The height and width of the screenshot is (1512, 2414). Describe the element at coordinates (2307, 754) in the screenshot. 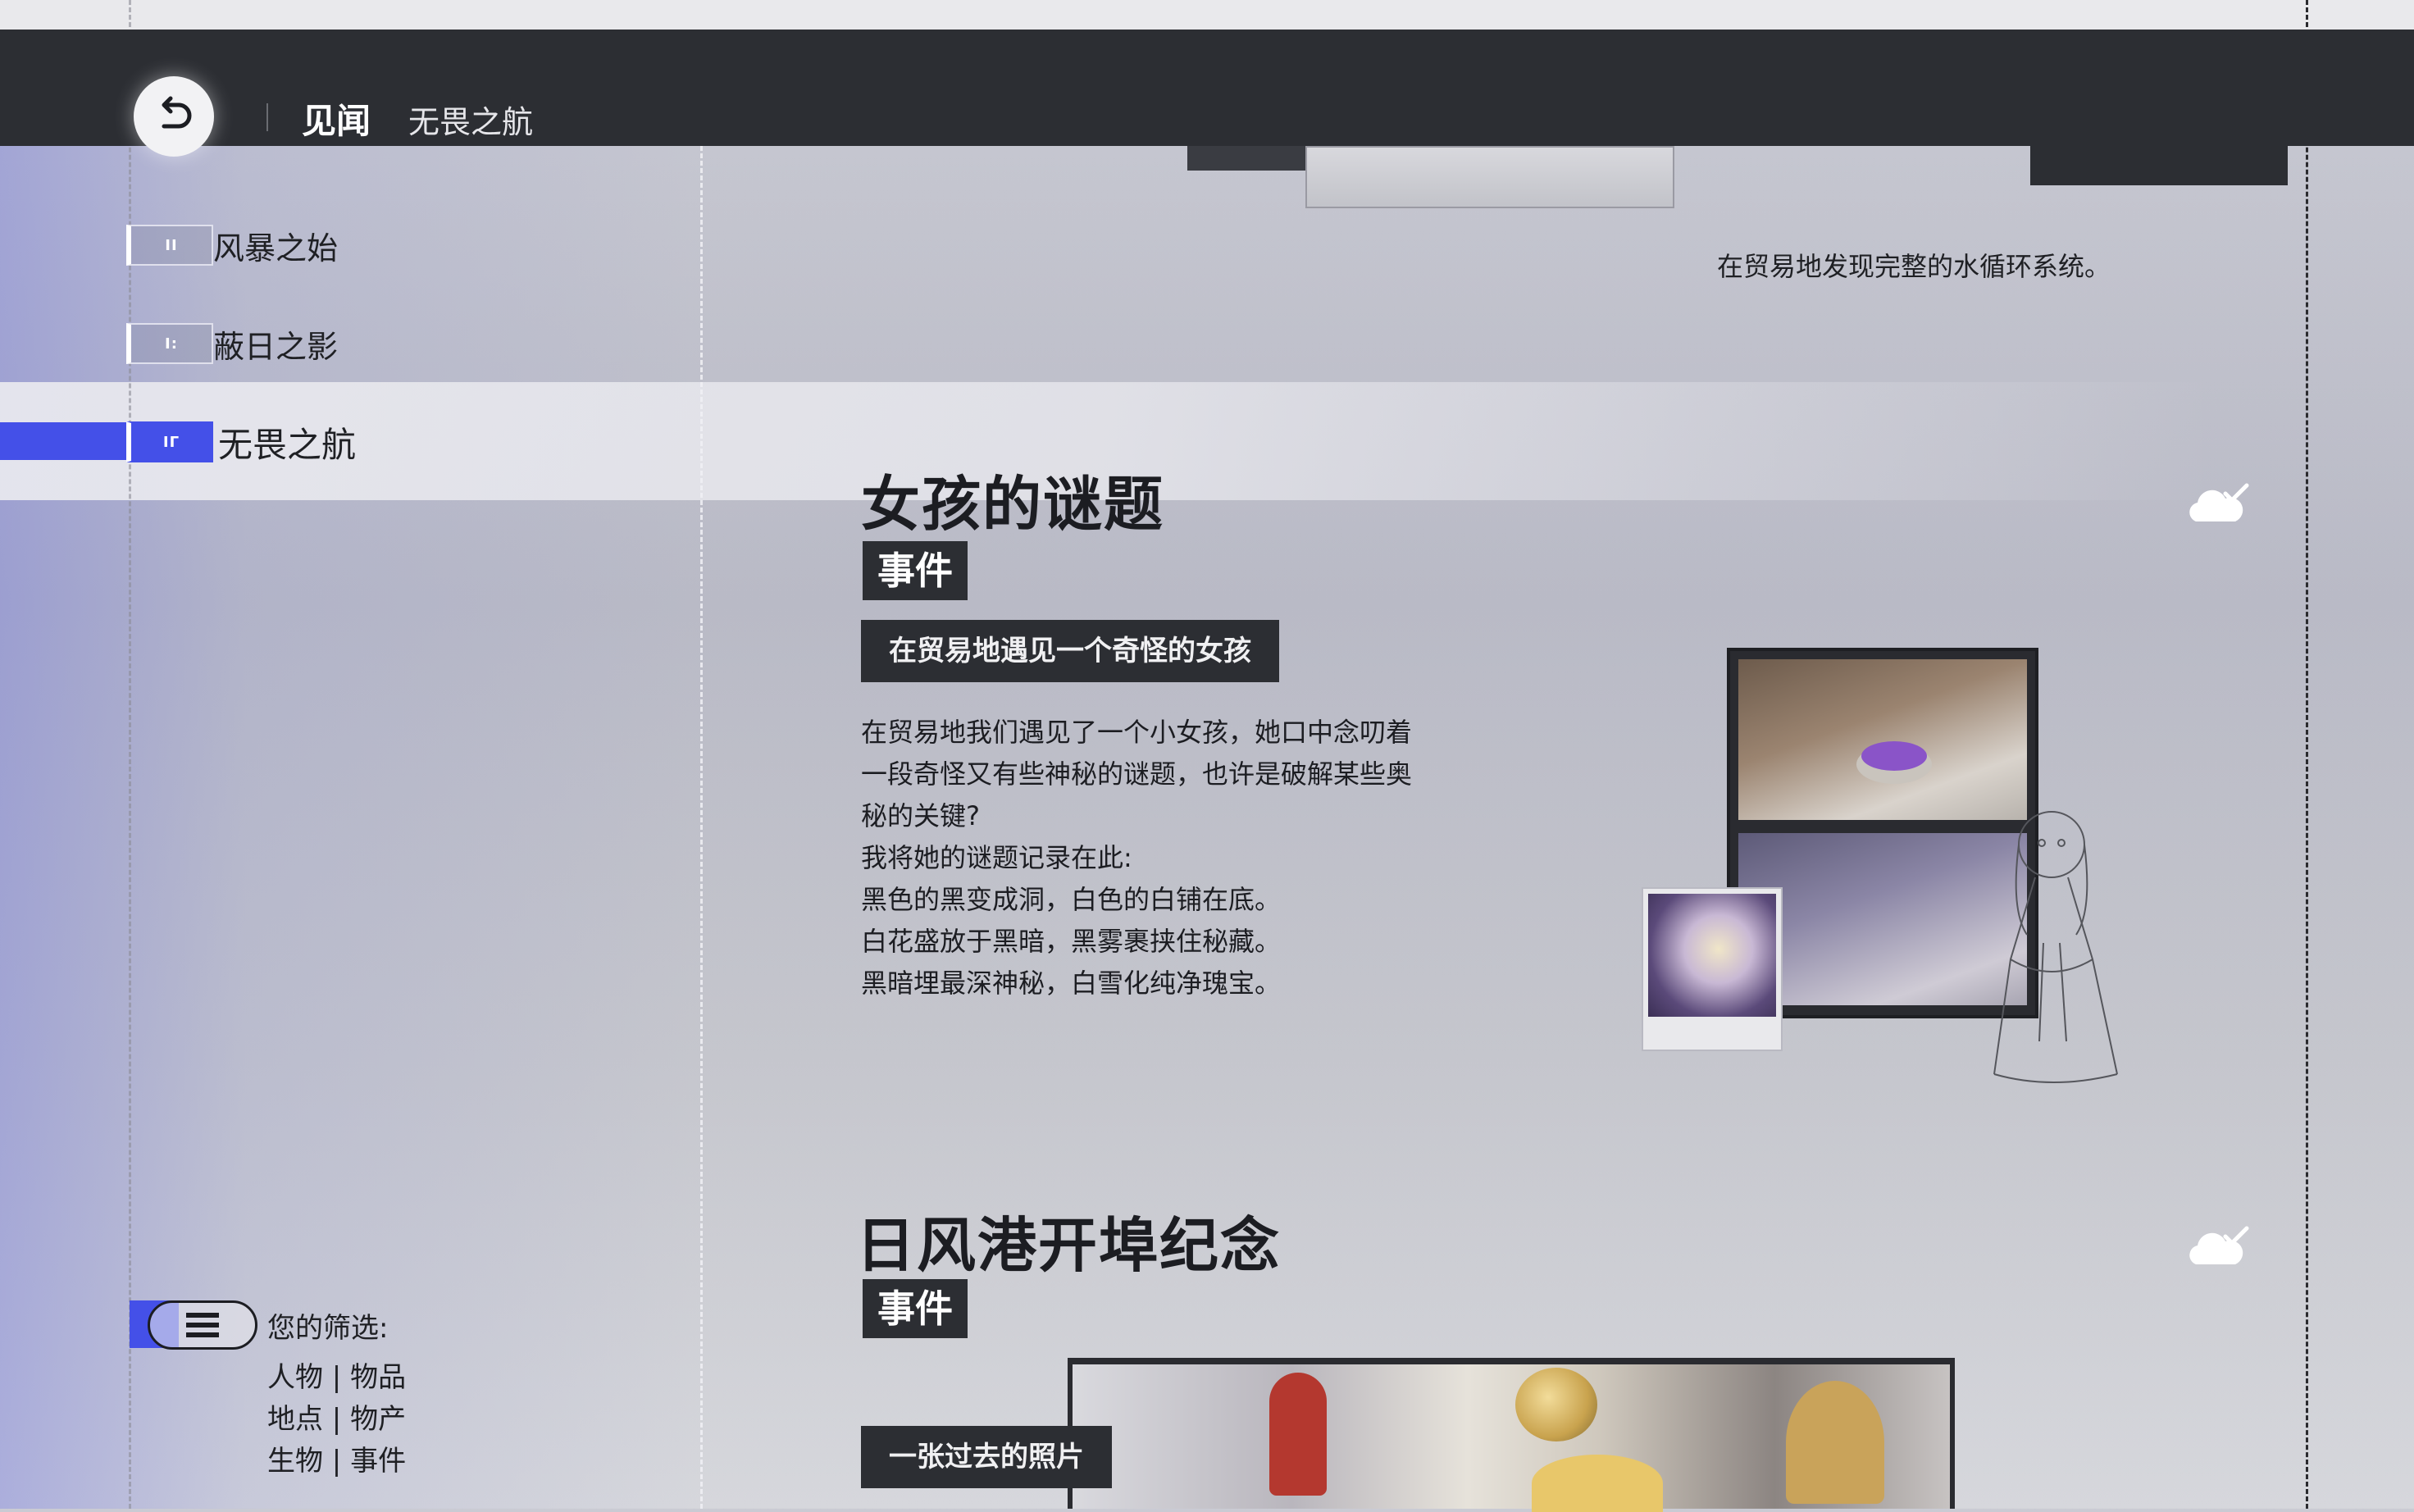

I see `right-divider` at that location.